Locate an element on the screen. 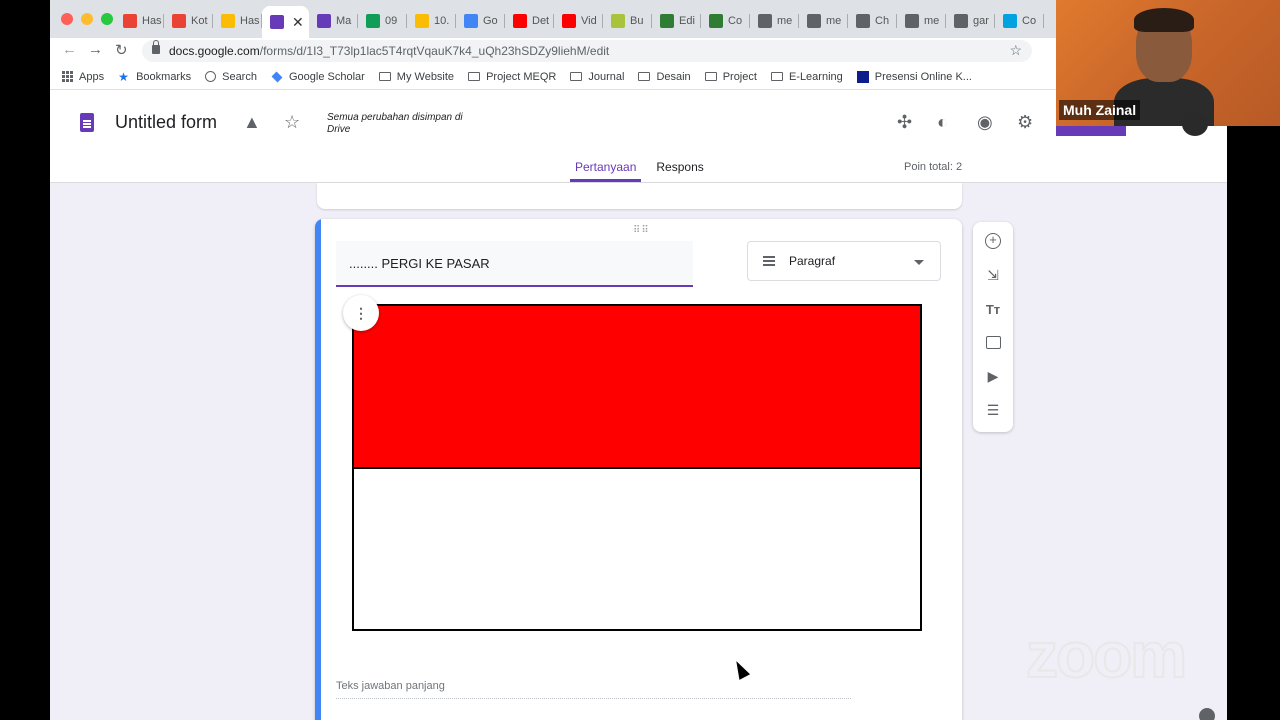  gmail-icon is located at coordinates (179, 21).